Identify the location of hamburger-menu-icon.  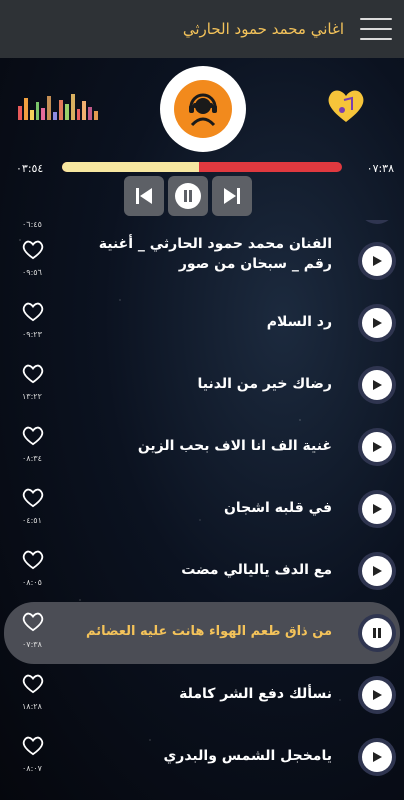
(376, 29).